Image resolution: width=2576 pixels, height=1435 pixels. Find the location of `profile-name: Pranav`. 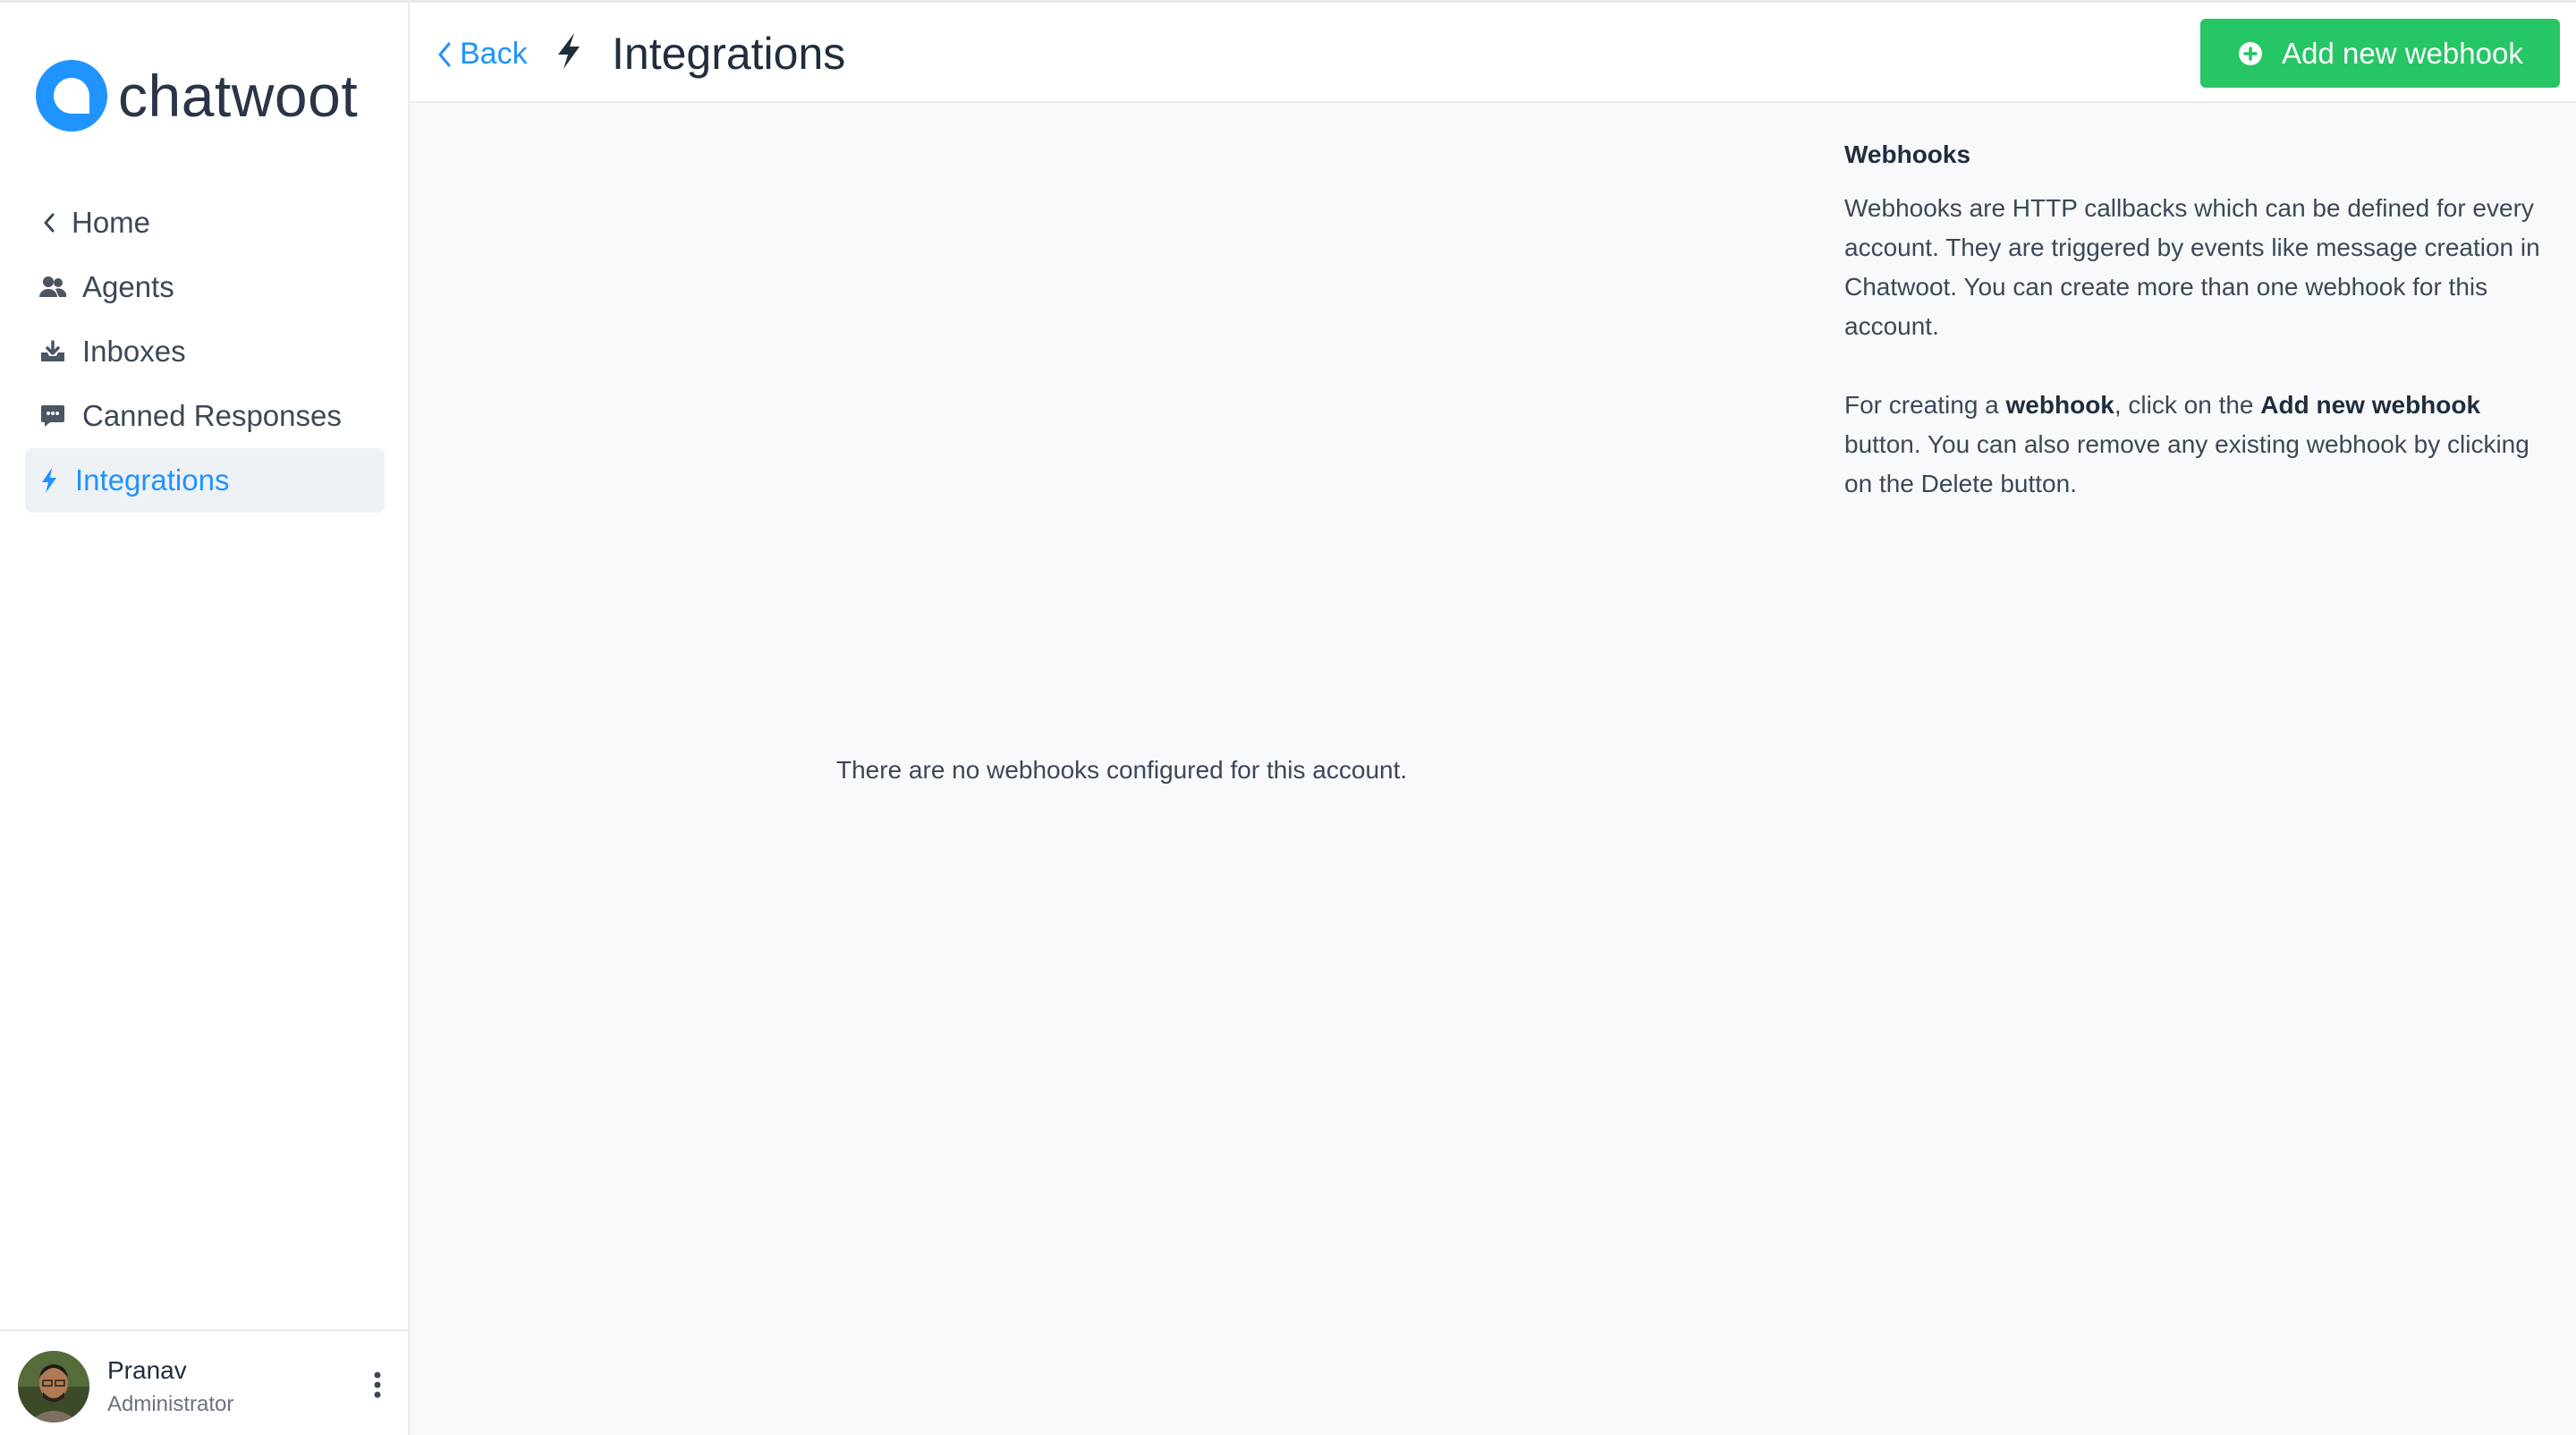

profile-name: Pranav is located at coordinates (147, 1370).